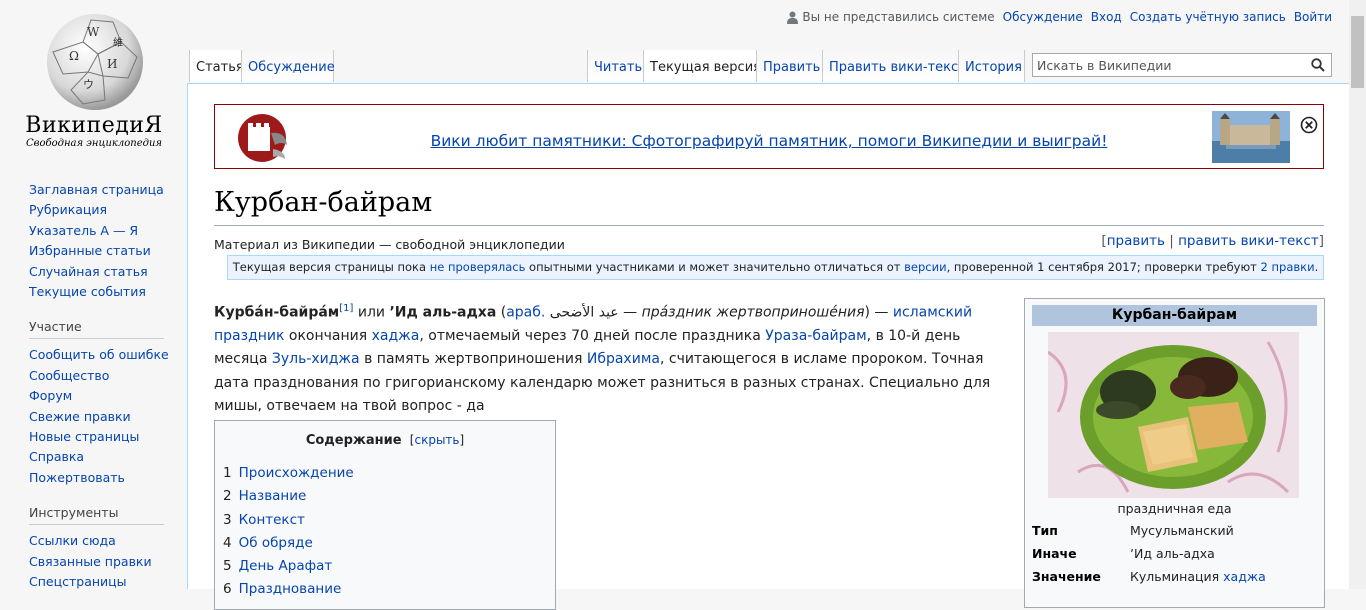 The width and height of the screenshot is (1366, 610). Describe the element at coordinates (389, 520) in the screenshot. I see `toc-item: 3 Контекст` at that location.